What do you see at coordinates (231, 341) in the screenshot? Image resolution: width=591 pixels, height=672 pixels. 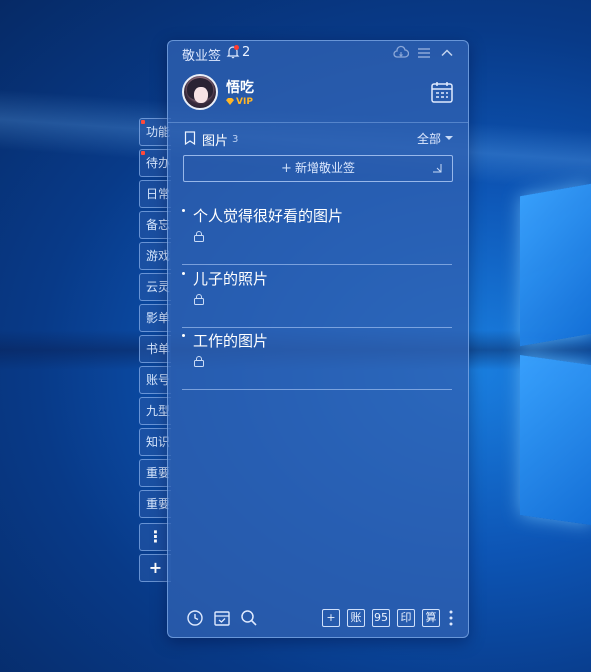 I see `note-title: 工作的图片` at bounding box center [231, 341].